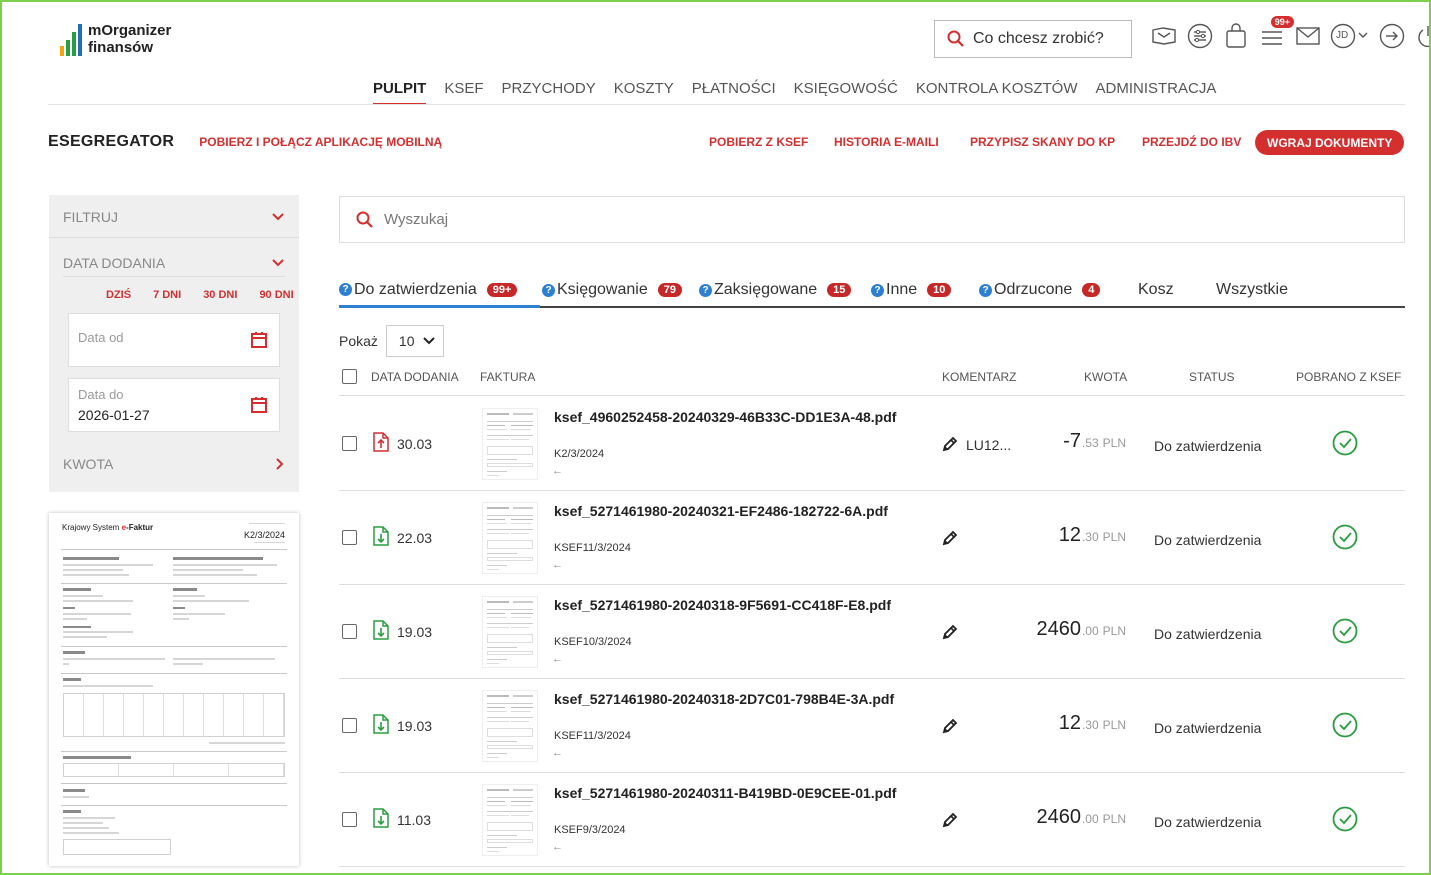 This screenshot has height=875, width=1431. I want to click on nav-platnosci: PŁATNOŚCI, so click(734, 92).